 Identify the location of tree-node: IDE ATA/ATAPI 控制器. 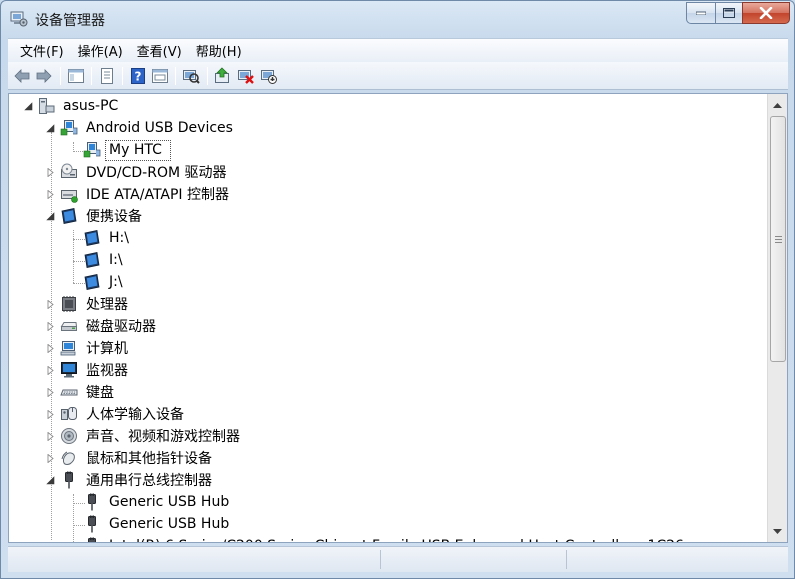
(157, 194).